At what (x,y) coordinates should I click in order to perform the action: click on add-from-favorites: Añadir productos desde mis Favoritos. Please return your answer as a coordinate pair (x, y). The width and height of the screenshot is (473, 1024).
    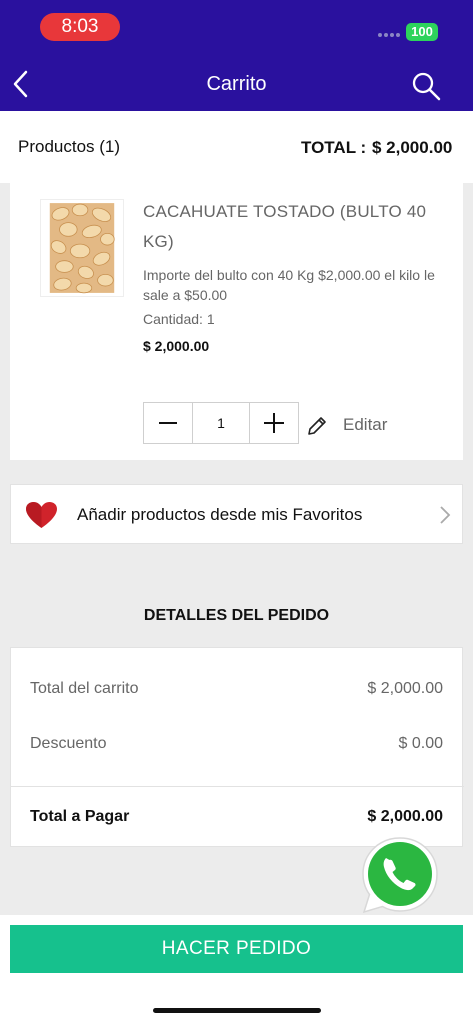
    Looking at the image, I should click on (236, 514).